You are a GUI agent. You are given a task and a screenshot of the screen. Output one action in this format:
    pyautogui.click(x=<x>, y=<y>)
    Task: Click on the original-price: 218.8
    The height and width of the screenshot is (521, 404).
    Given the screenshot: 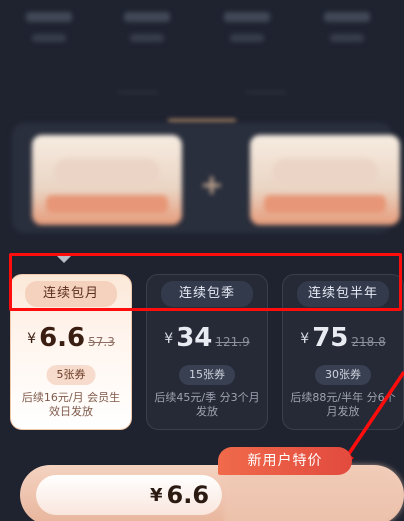 What is the action you would take?
    pyautogui.click(x=368, y=342)
    